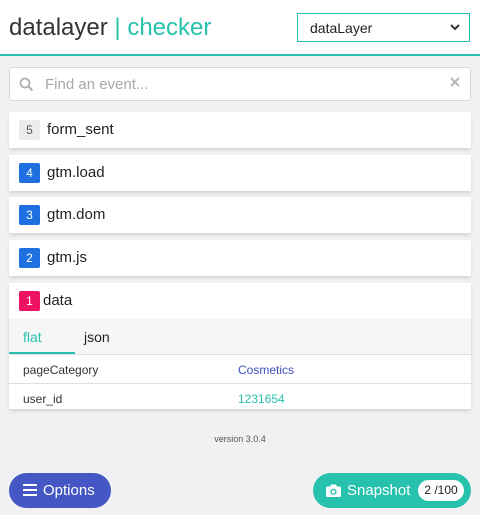 Image resolution: width=480 pixels, height=515 pixels. Describe the element at coordinates (26, 84) in the screenshot. I see `search-icon` at that location.